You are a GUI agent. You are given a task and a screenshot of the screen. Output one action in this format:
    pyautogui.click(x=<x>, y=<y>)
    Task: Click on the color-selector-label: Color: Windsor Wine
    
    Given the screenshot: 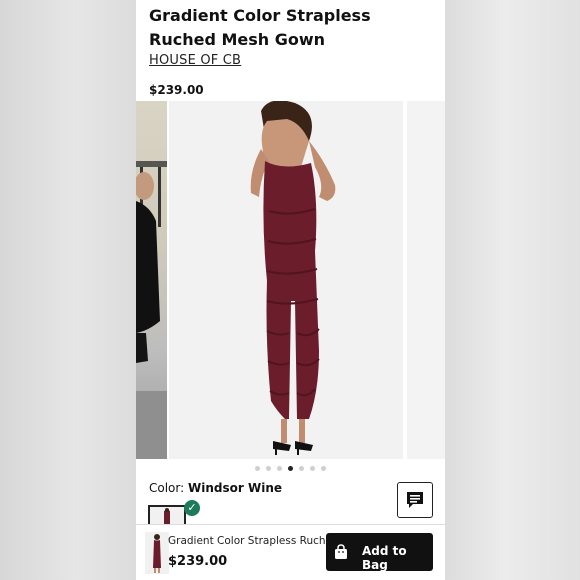 What is the action you would take?
    pyautogui.click(x=215, y=488)
    